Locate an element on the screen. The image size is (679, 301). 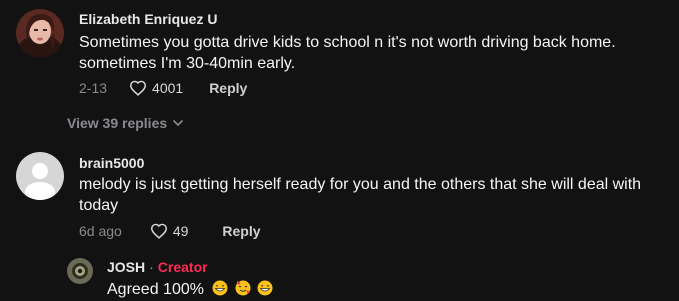
default-avatar-icon is located at coordinates (40, 176).